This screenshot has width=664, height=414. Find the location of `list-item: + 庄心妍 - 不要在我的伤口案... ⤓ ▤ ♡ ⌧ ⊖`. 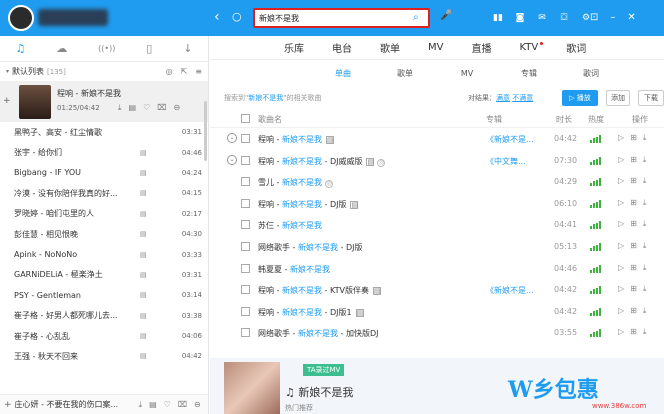

list-item: + 庄心妍 - 不要在我的伤口案... ⤓ ▤ ♡ ⌧ ⊖ is located at coordinates (104, 404).